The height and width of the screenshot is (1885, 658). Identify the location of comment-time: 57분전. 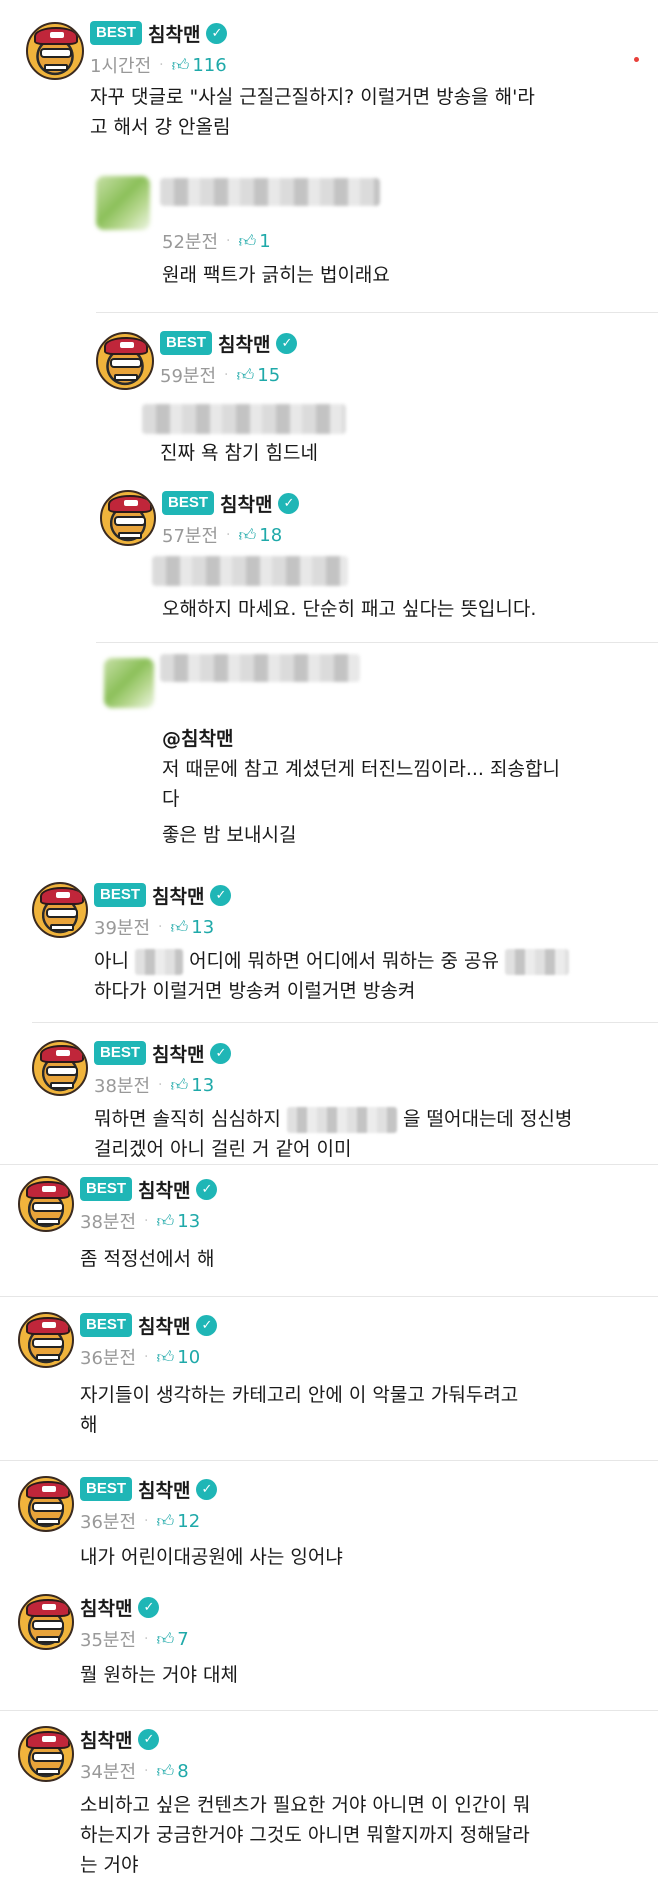
(190, 536).